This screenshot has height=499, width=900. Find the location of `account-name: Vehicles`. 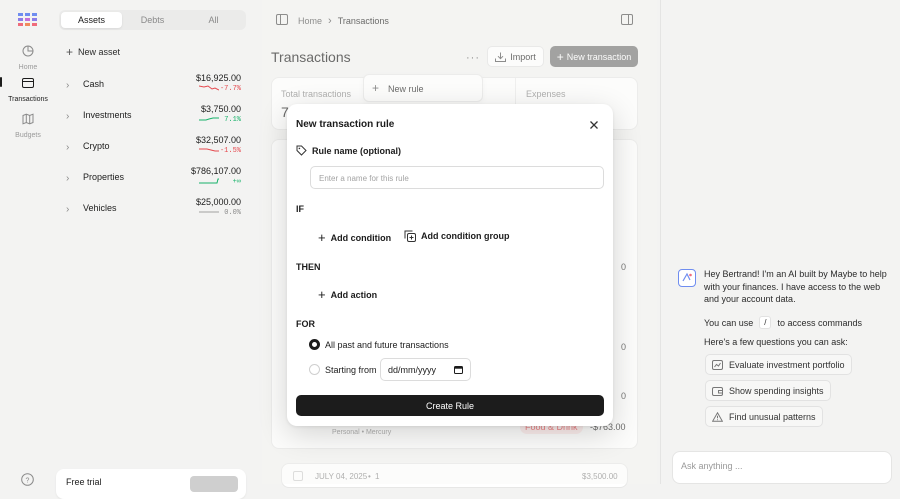

account-name: Vehicles is located at coordinates (100, 208).